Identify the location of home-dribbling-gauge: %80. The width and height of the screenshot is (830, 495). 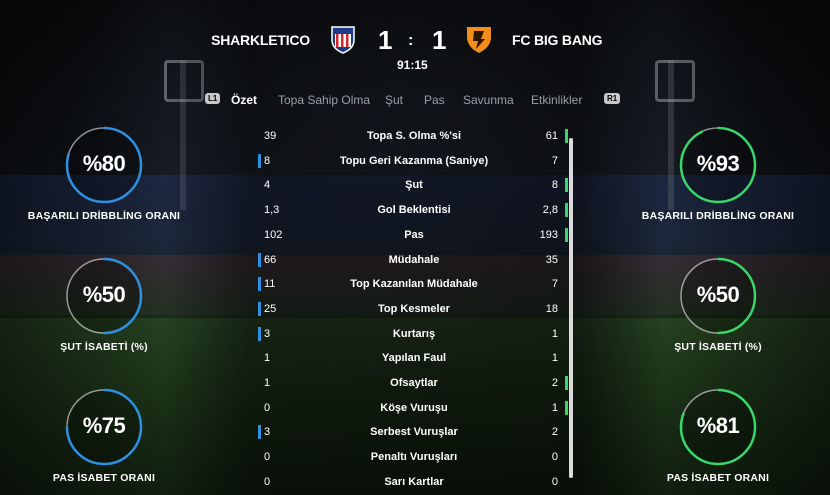
(104, 165).